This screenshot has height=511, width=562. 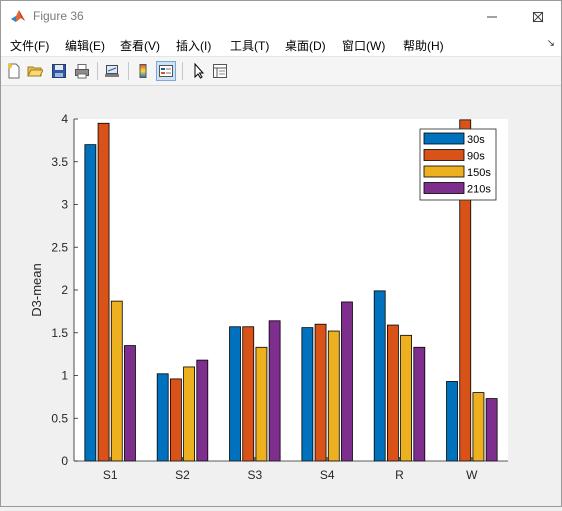 What do you see at coordinates (193, 45) in the screenshot?
I see `menu-insert: 插入(I)` at bounding box center [193, 45].